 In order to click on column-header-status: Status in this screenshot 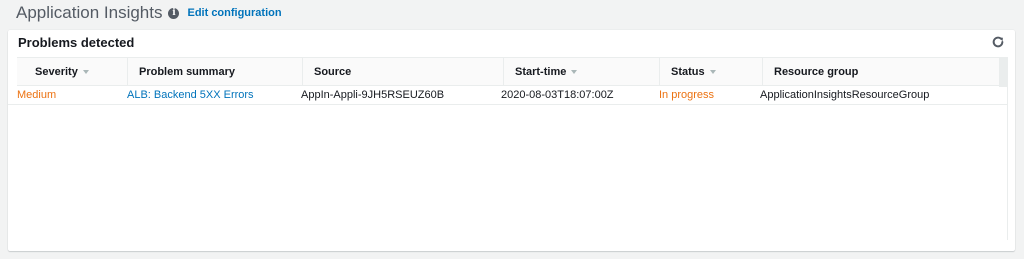, I will do `click(710, 71)`.